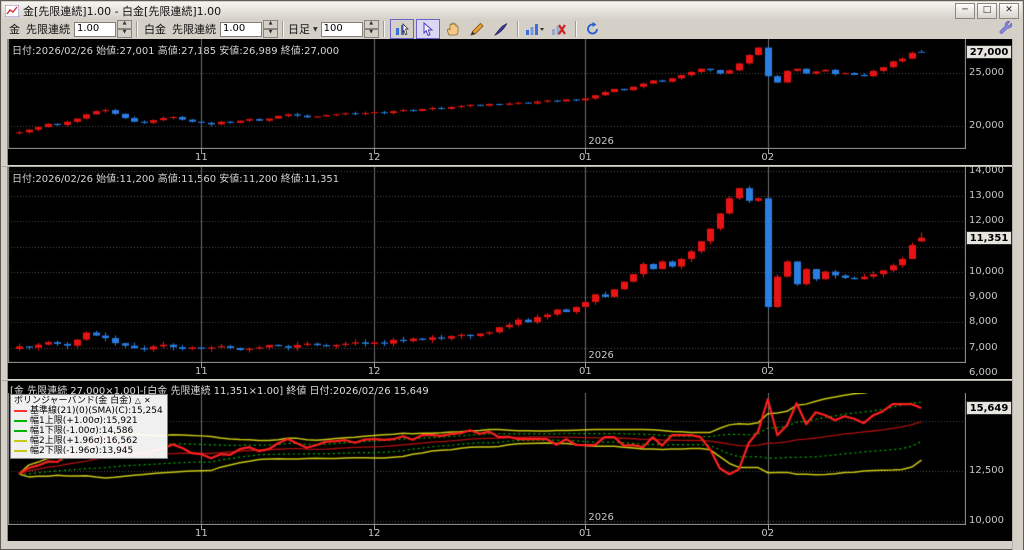 This screenshot has width=1024, height=550. I want to click on platinum-yaxis-tick: 12,000, so click(986, 221).